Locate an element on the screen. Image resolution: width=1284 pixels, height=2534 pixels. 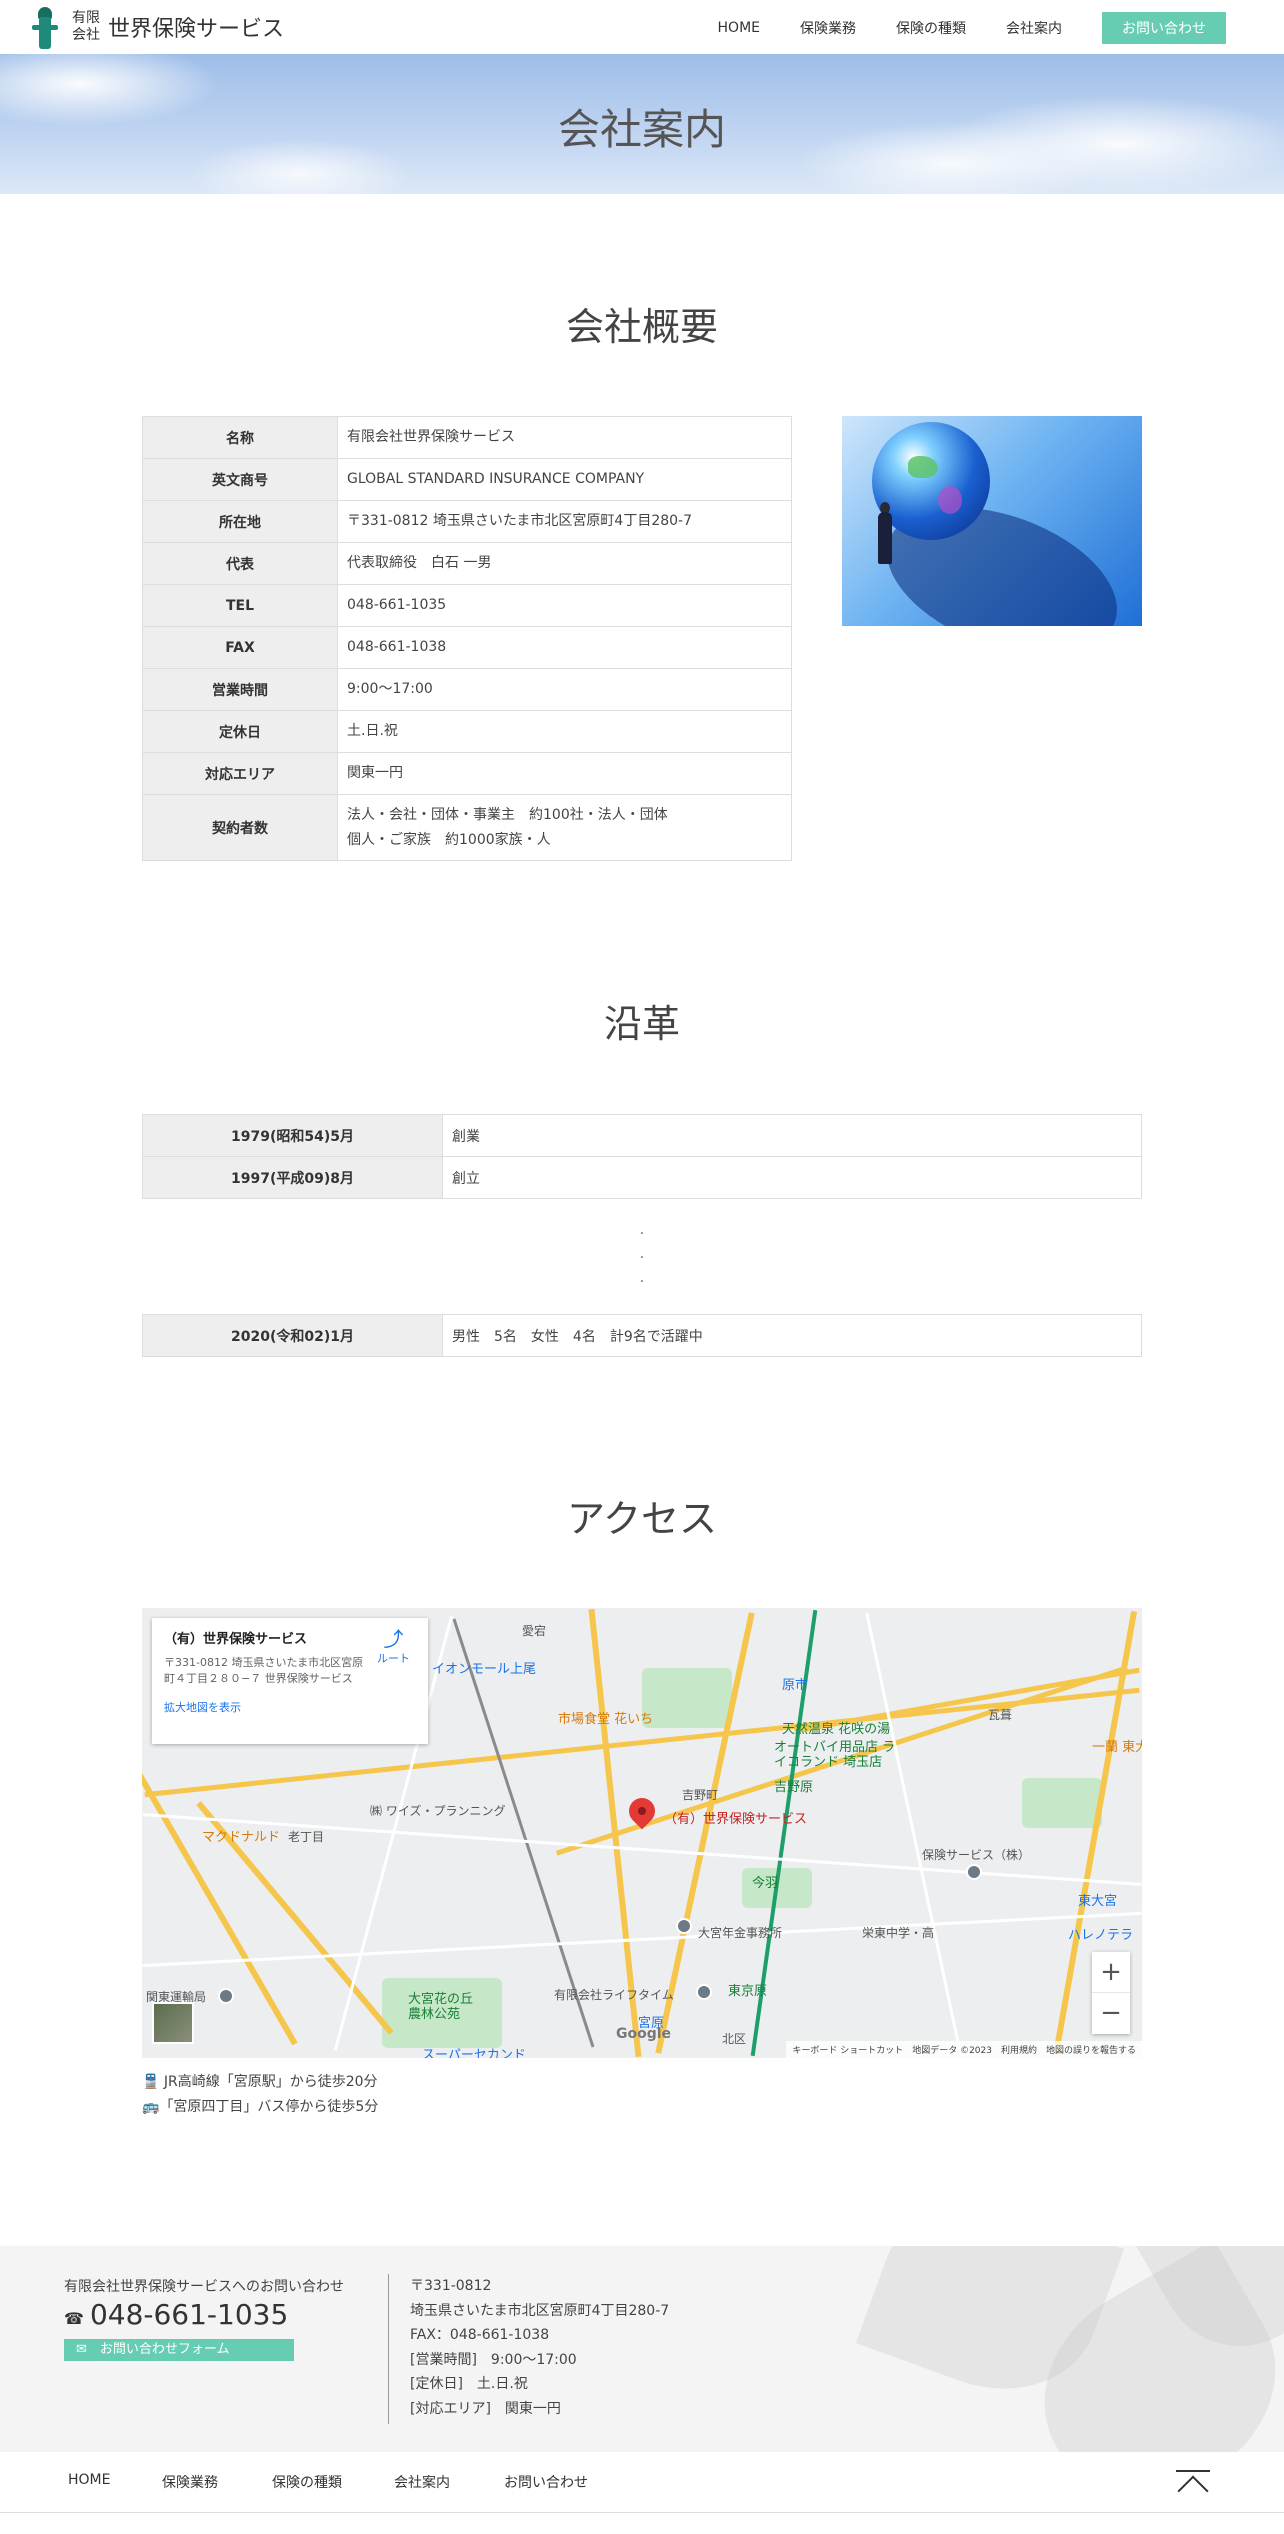
nav-company: 会社案内 is located at coordinates (1034, 28).